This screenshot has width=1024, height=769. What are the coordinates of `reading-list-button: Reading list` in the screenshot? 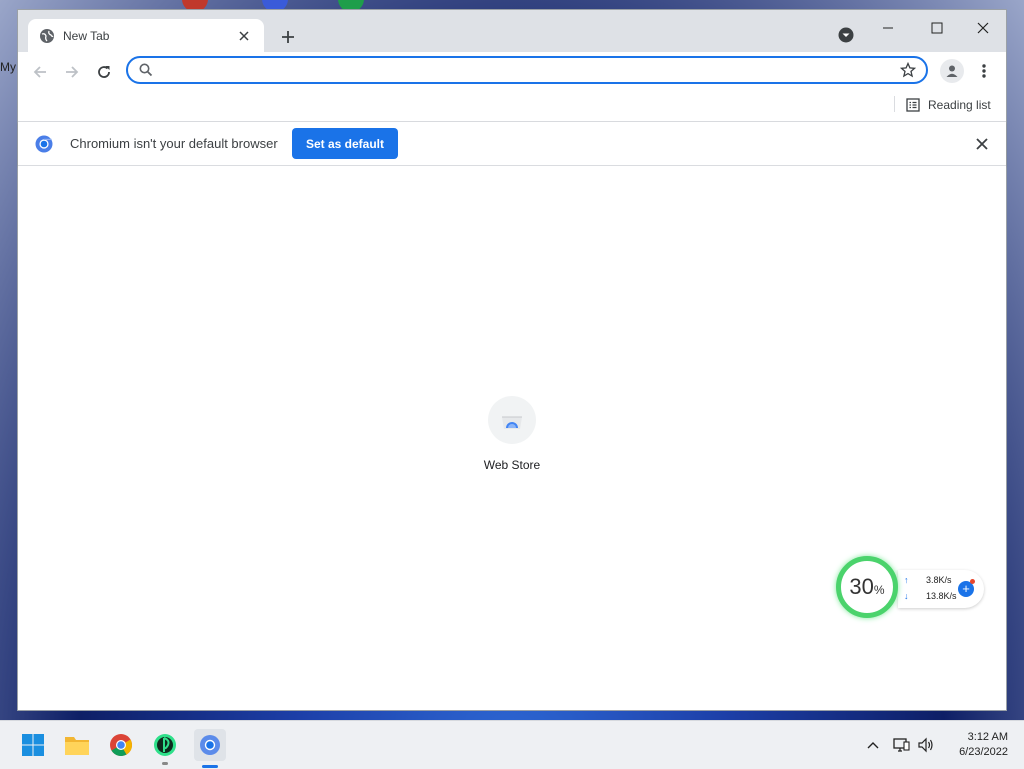 It's located at (948, 105).